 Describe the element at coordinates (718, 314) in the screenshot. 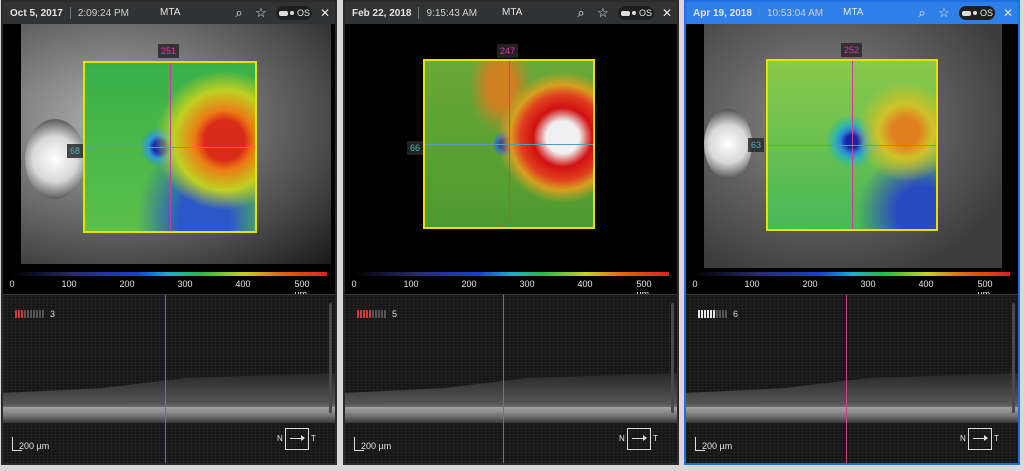

I see `quality-indicator: 6` at that location.